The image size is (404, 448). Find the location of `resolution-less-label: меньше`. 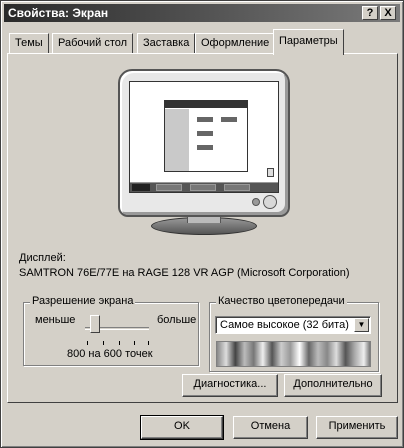

resolution-less-label: меньше is located at coordinates (55, 320).